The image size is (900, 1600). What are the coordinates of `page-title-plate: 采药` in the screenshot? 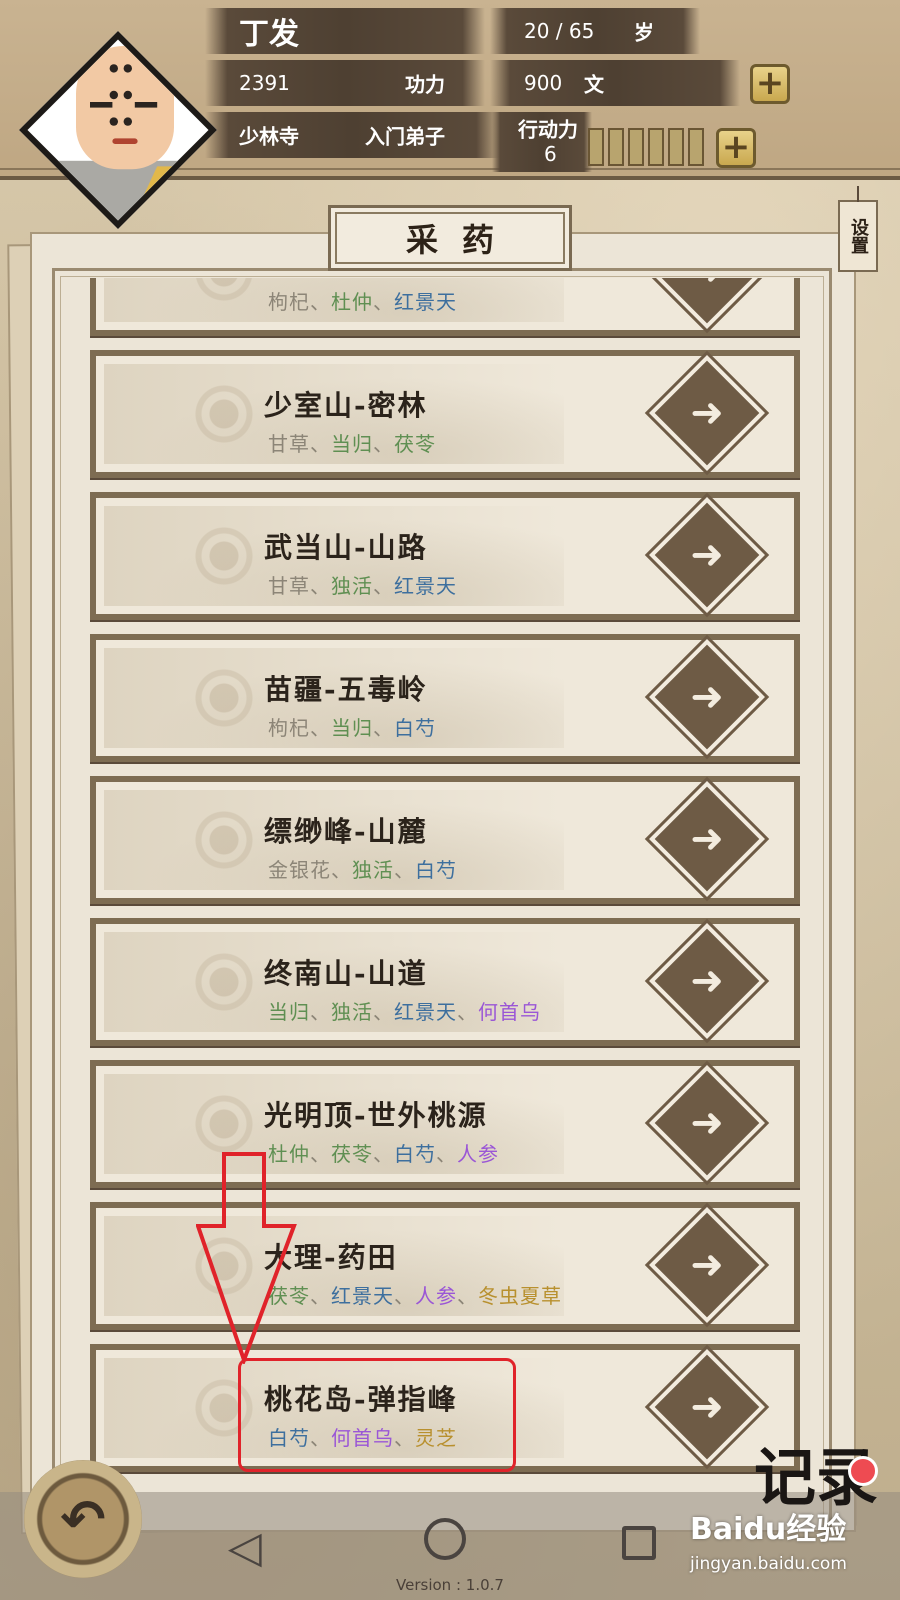 It's located at (450, 238).